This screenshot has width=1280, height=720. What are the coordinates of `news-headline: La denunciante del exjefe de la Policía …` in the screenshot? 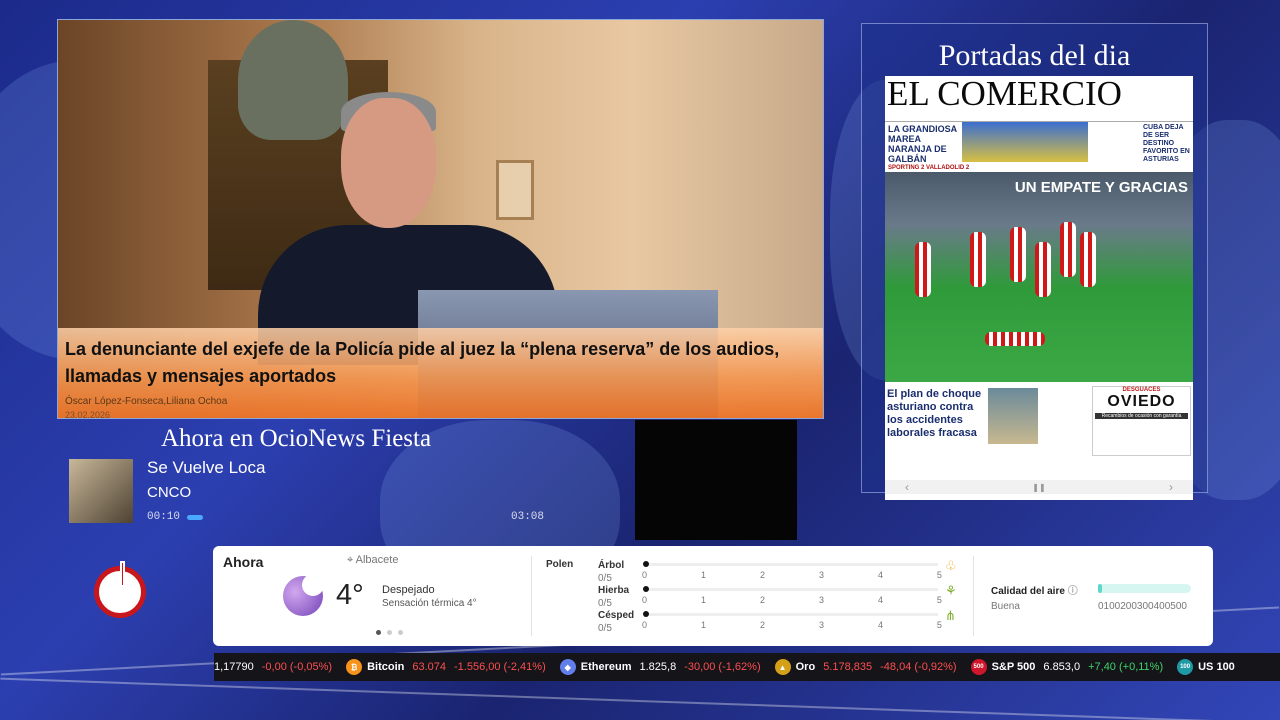 It's located at (440, 363).